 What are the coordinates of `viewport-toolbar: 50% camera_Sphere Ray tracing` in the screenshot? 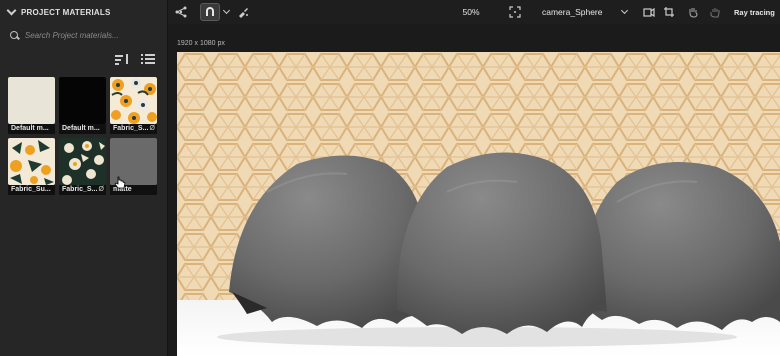 It's located at (474, 12).